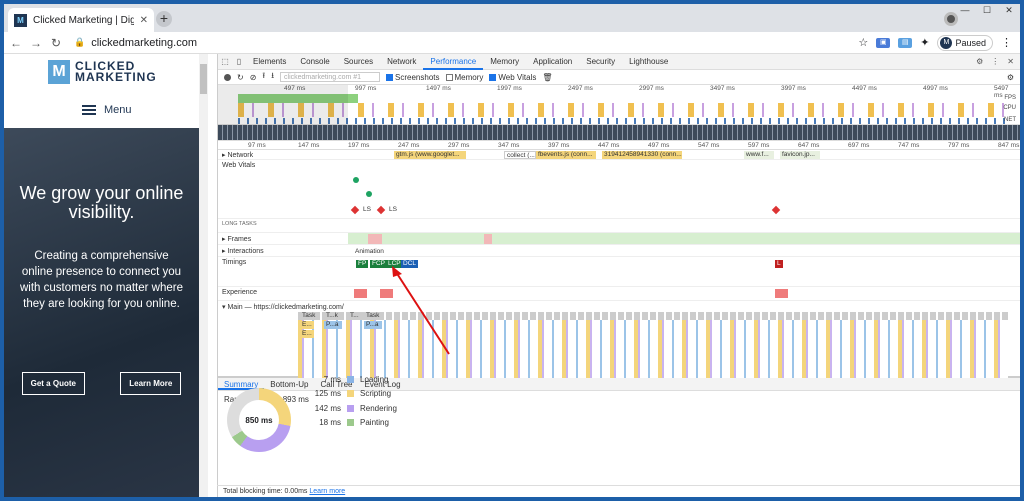  Describe the element at coordinates (863, 42) in the screenshot. I see `star-icon: ☆` at that location.